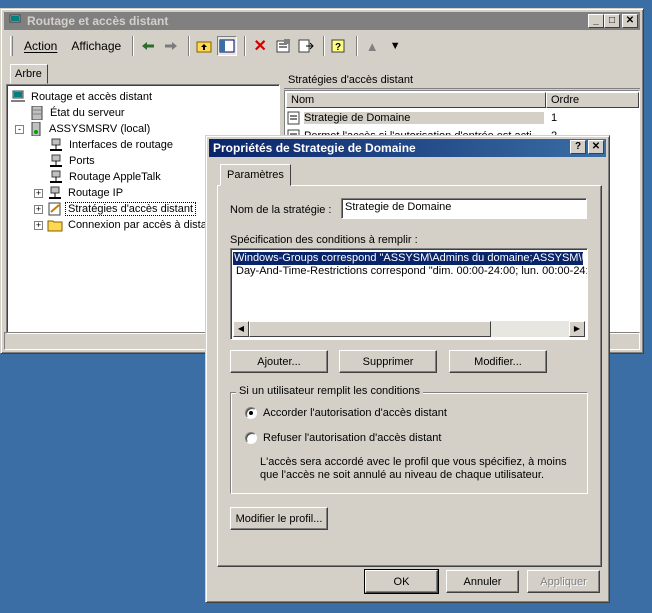 This screenshot has width=652, height=613. Describe the element at coordinates (72, 161) in the screenshot. I see `tree-item-ports: Ports` at that location.